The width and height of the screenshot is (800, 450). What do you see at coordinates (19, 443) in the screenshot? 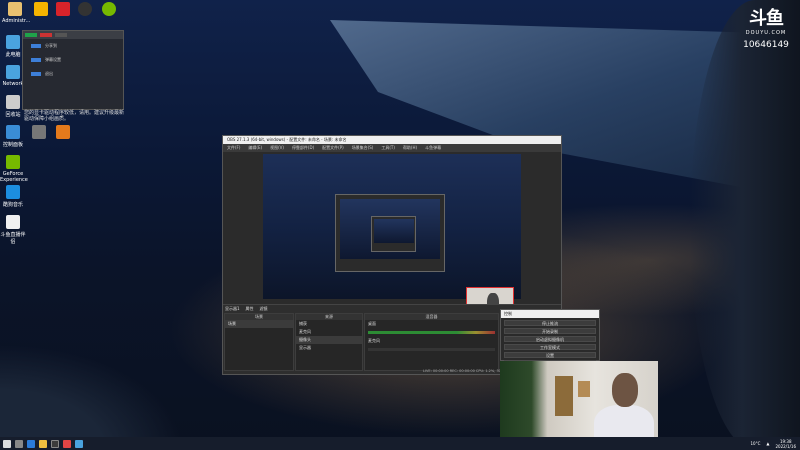
I see `search-icon` at bounding box center [19, 443].